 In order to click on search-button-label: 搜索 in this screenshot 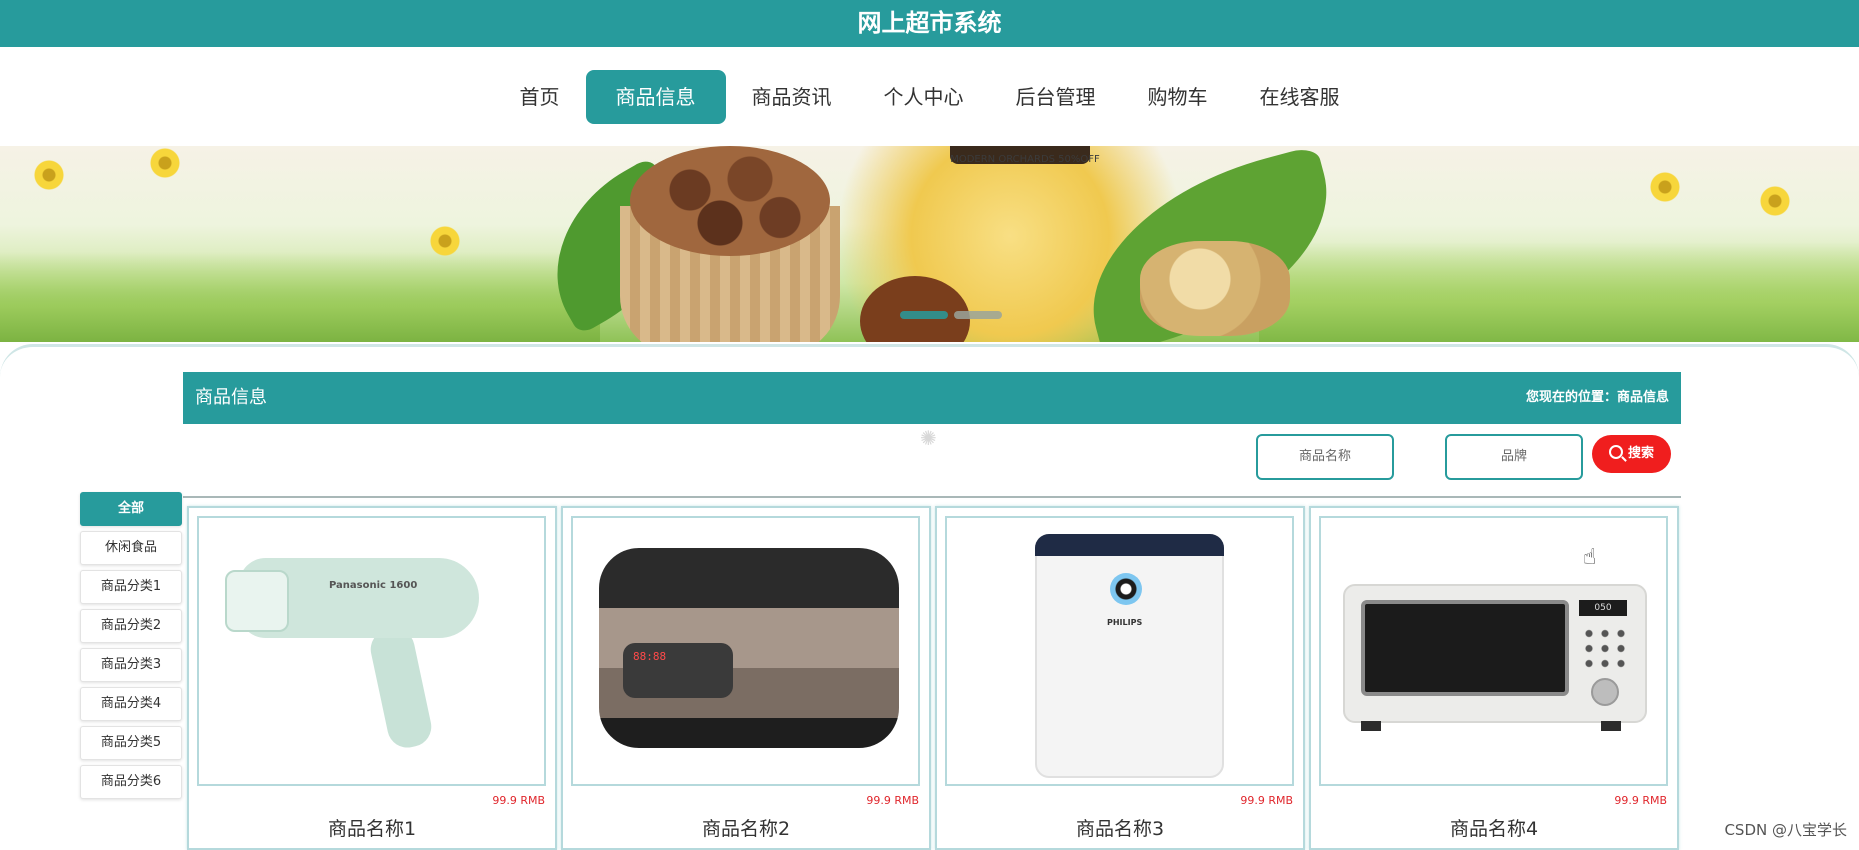, I will do `click(1640, 453)`.